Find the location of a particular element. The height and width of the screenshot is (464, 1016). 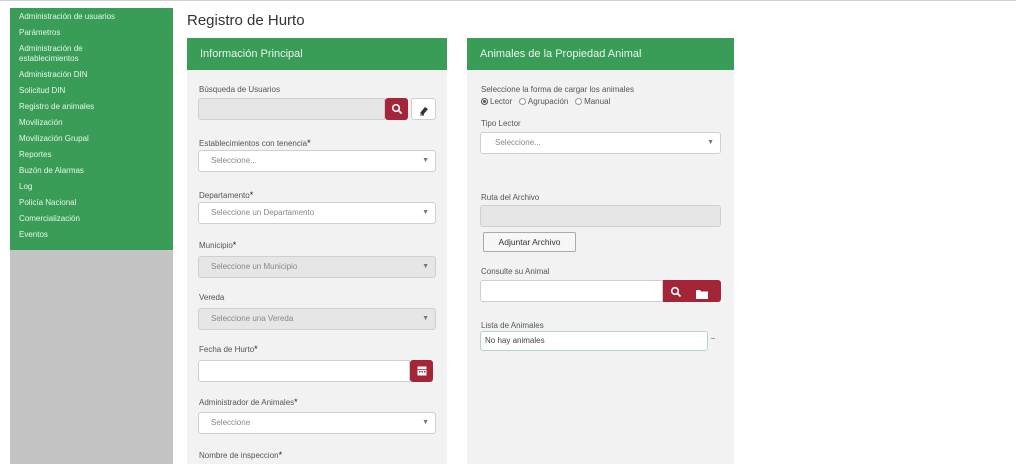

animal-search-buttons is located at coordinates (692, 291).